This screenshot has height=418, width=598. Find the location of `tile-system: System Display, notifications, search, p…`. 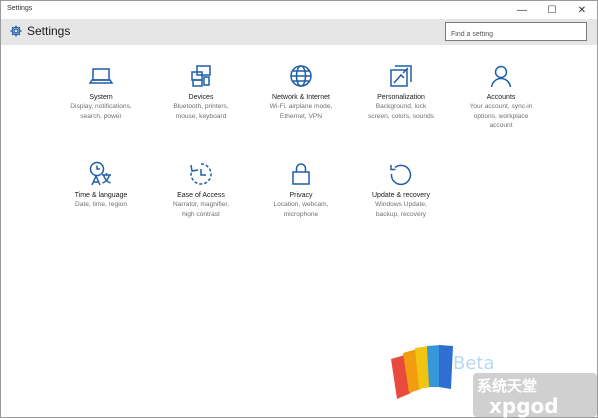

tile-system: System Display, notifications, search, p… is located at coordinates (101, 92).